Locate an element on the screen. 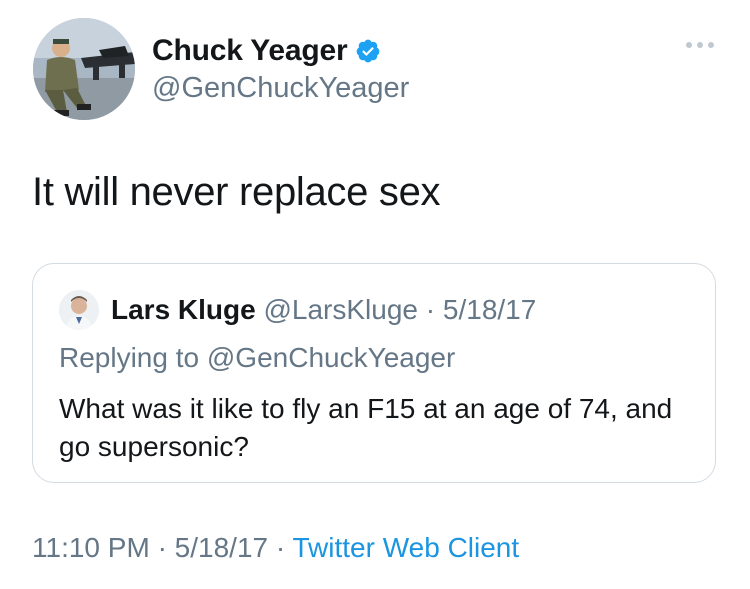 This screenshot has width=750, height=589. replying-to-label: Replying to is located at coordinates (129, 357).